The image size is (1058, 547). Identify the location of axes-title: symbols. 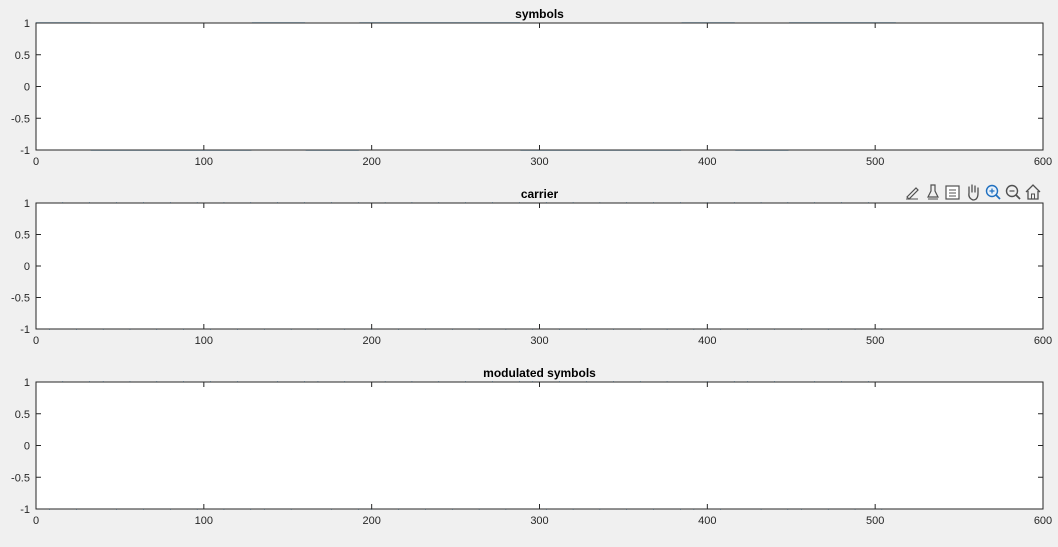
(539, 14).